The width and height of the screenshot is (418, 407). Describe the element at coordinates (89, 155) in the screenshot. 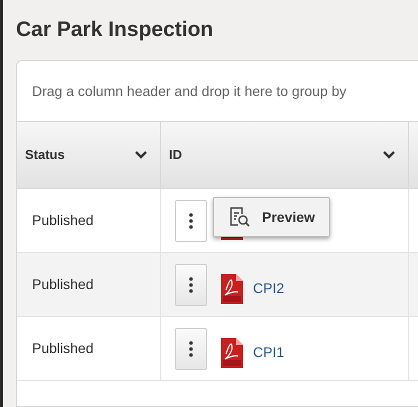

I see `column-header: Status` at that location.